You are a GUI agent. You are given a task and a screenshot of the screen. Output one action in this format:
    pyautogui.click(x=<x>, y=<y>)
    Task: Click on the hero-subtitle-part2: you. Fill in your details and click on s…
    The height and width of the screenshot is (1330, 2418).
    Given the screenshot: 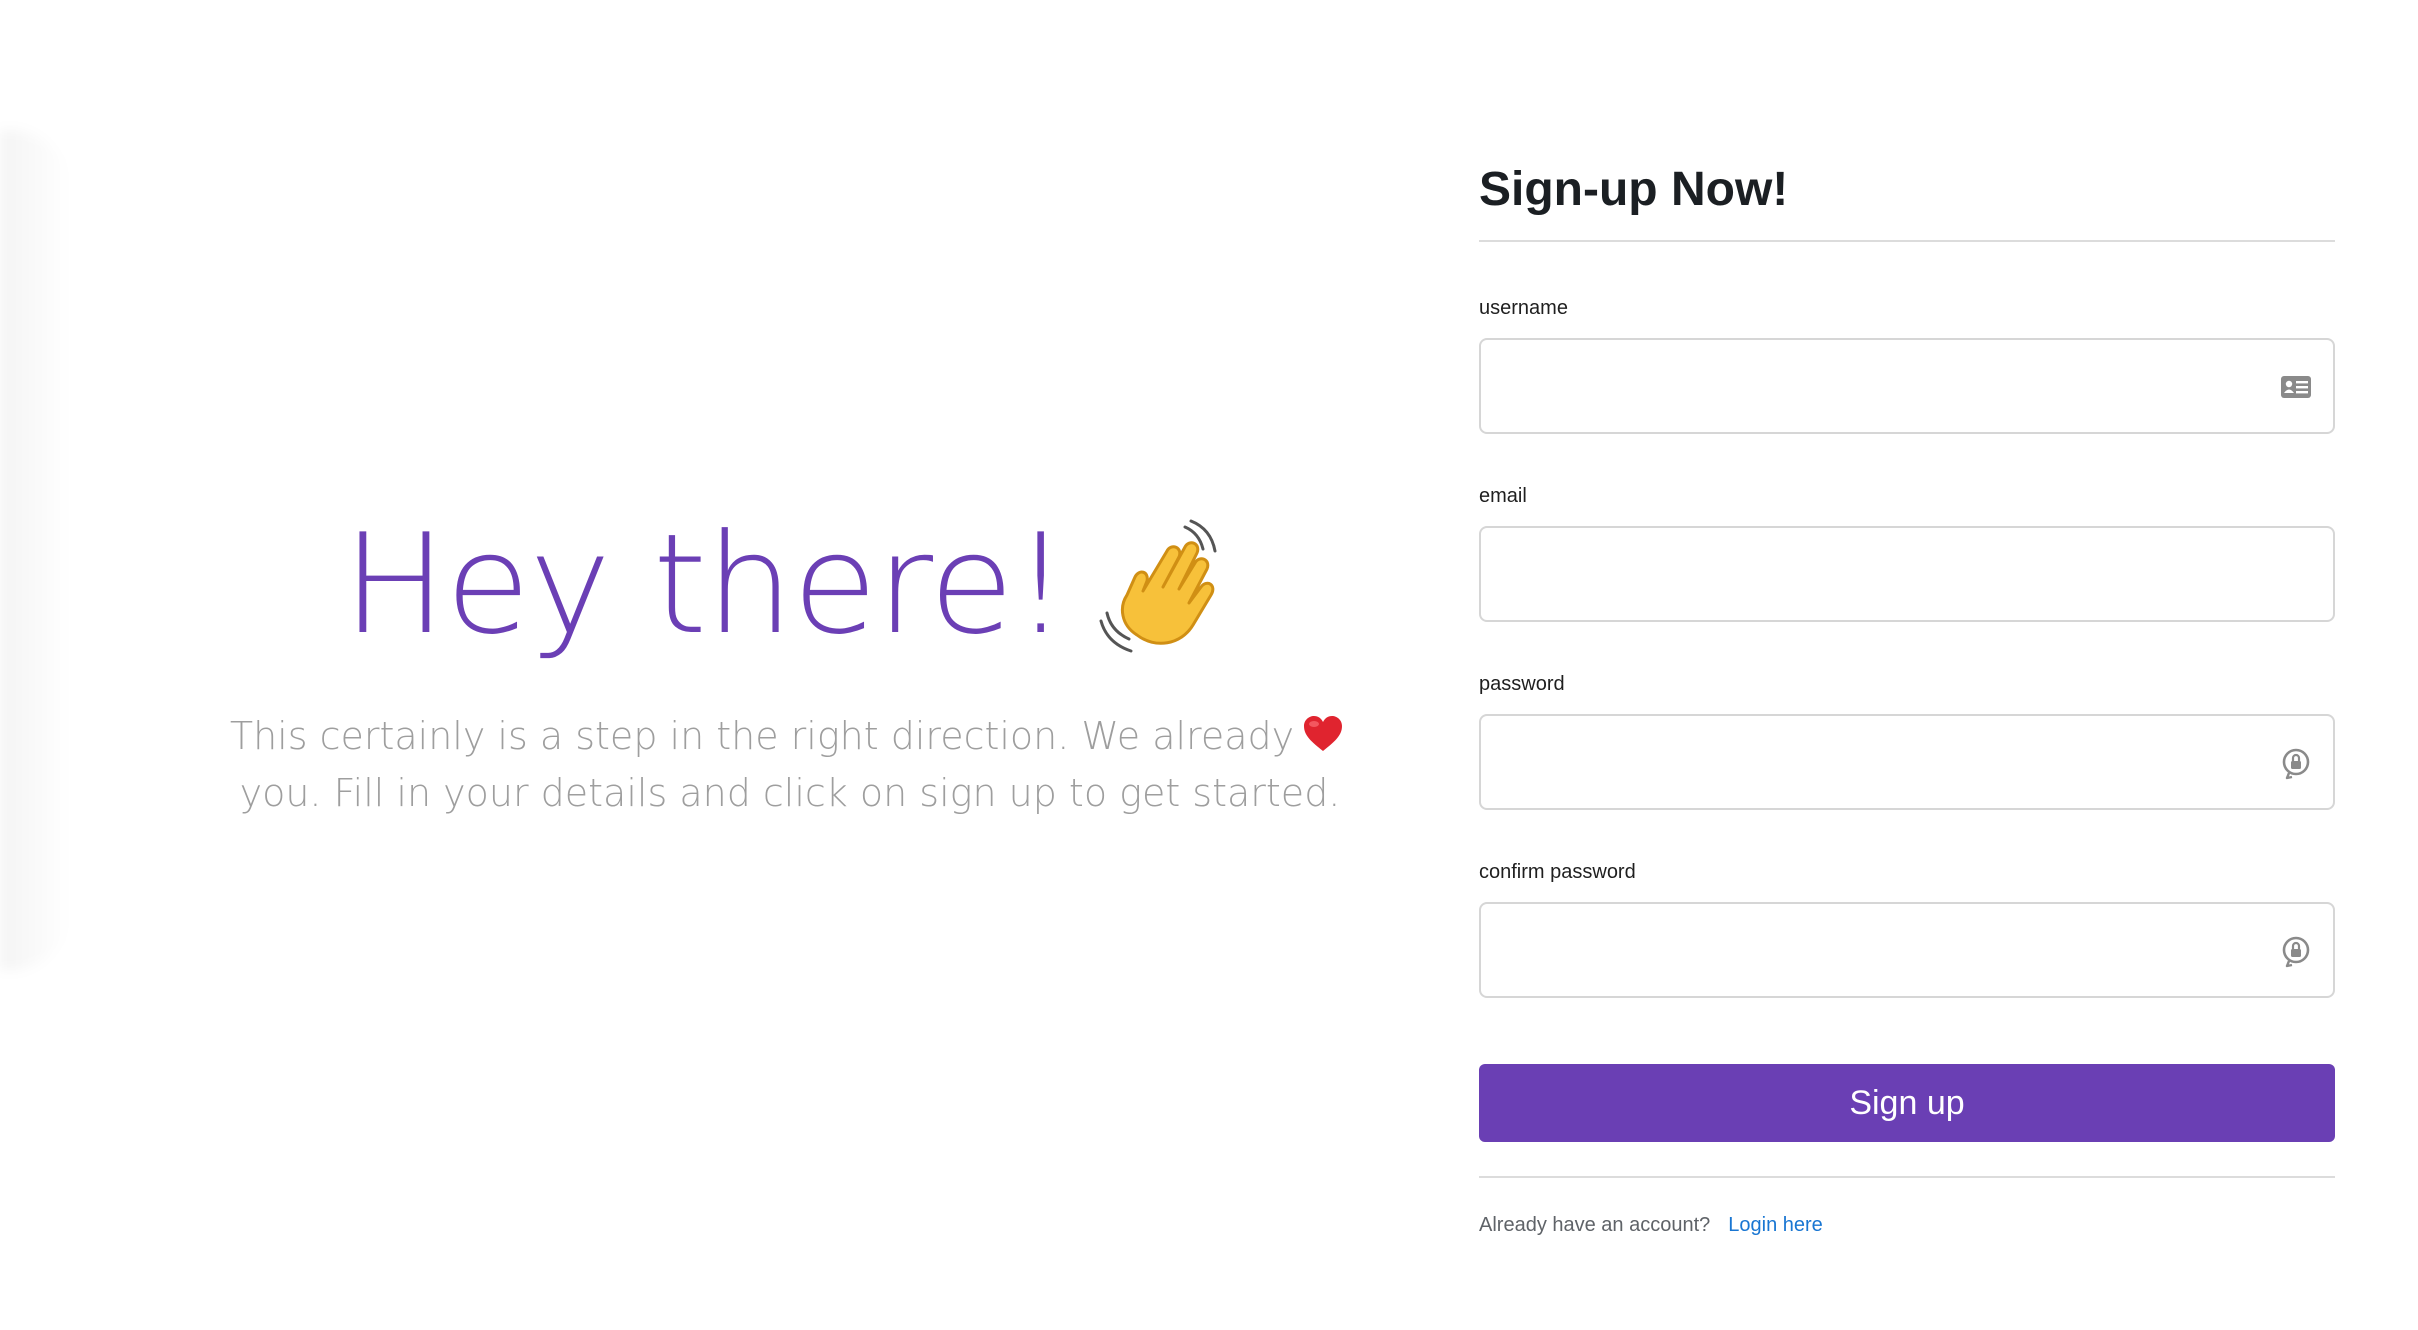 What is the action you would take?
    pyautogui.click(x=790, y=793)
    